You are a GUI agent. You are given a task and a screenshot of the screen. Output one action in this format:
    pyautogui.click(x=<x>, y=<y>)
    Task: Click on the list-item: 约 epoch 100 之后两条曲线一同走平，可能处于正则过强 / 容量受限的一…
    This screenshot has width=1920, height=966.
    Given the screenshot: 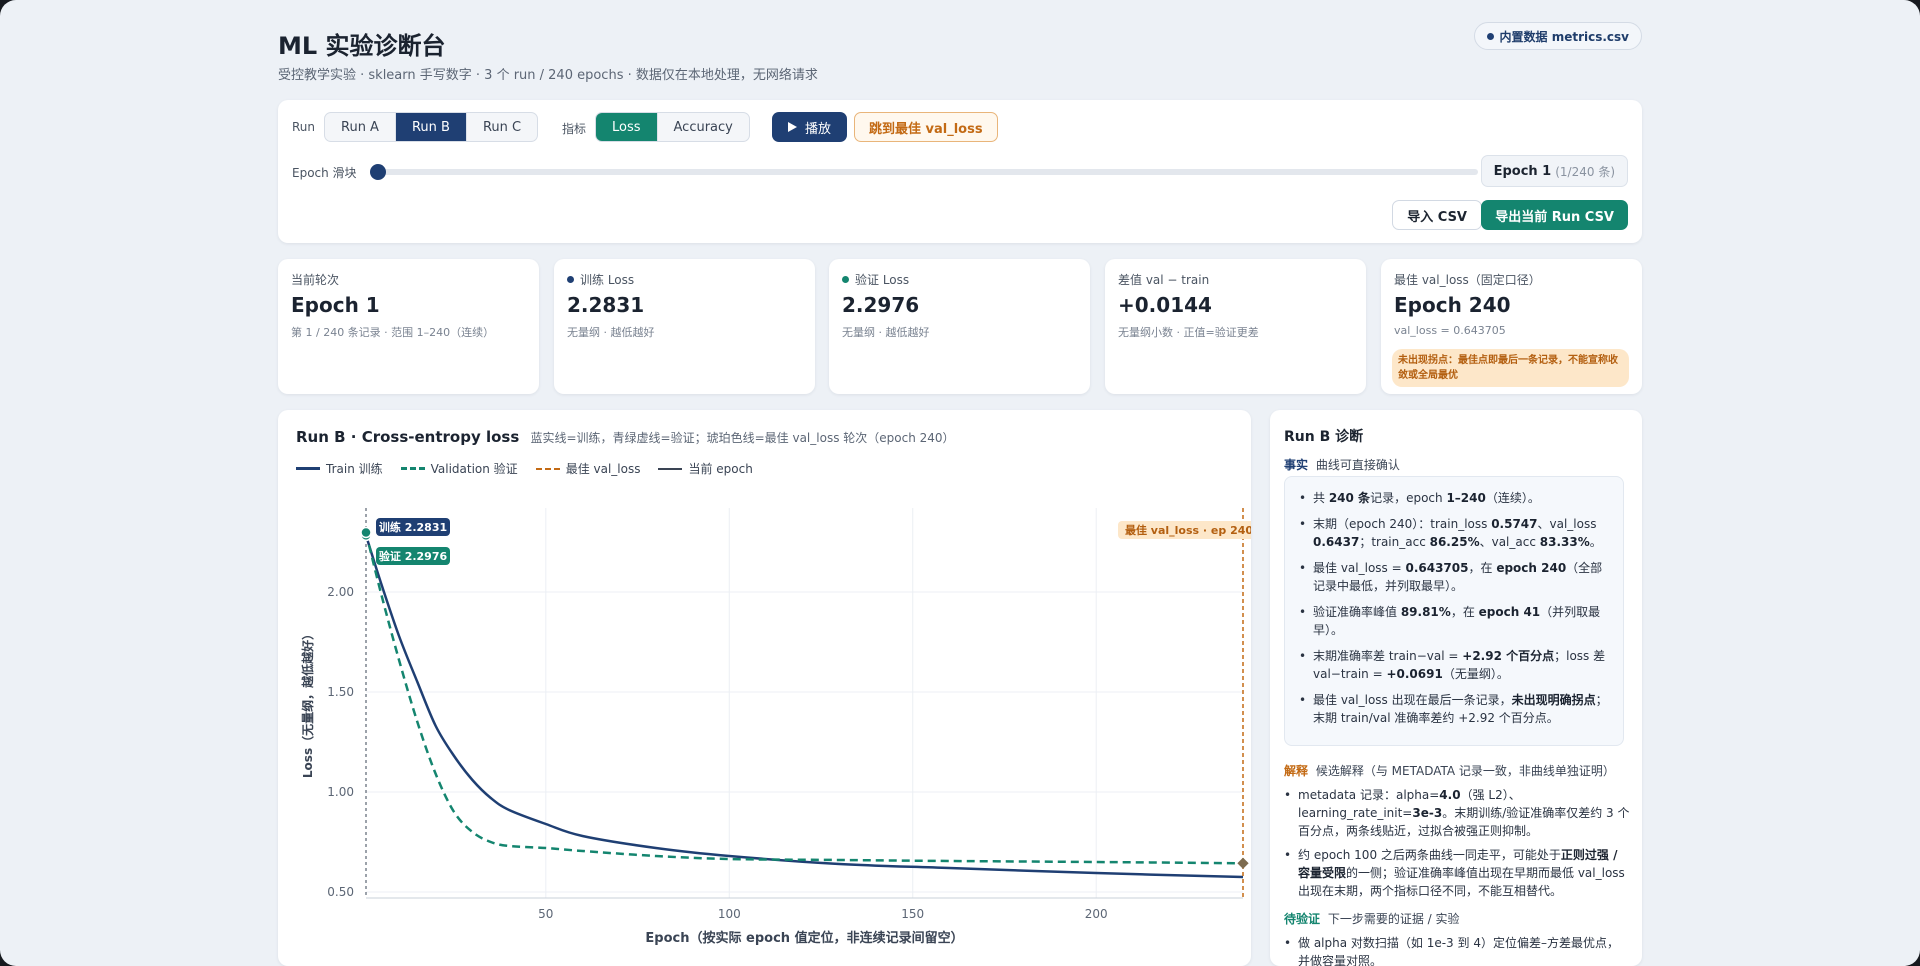 What is the action you would take?
    pyautogui.click(x=1457, y=873)
    